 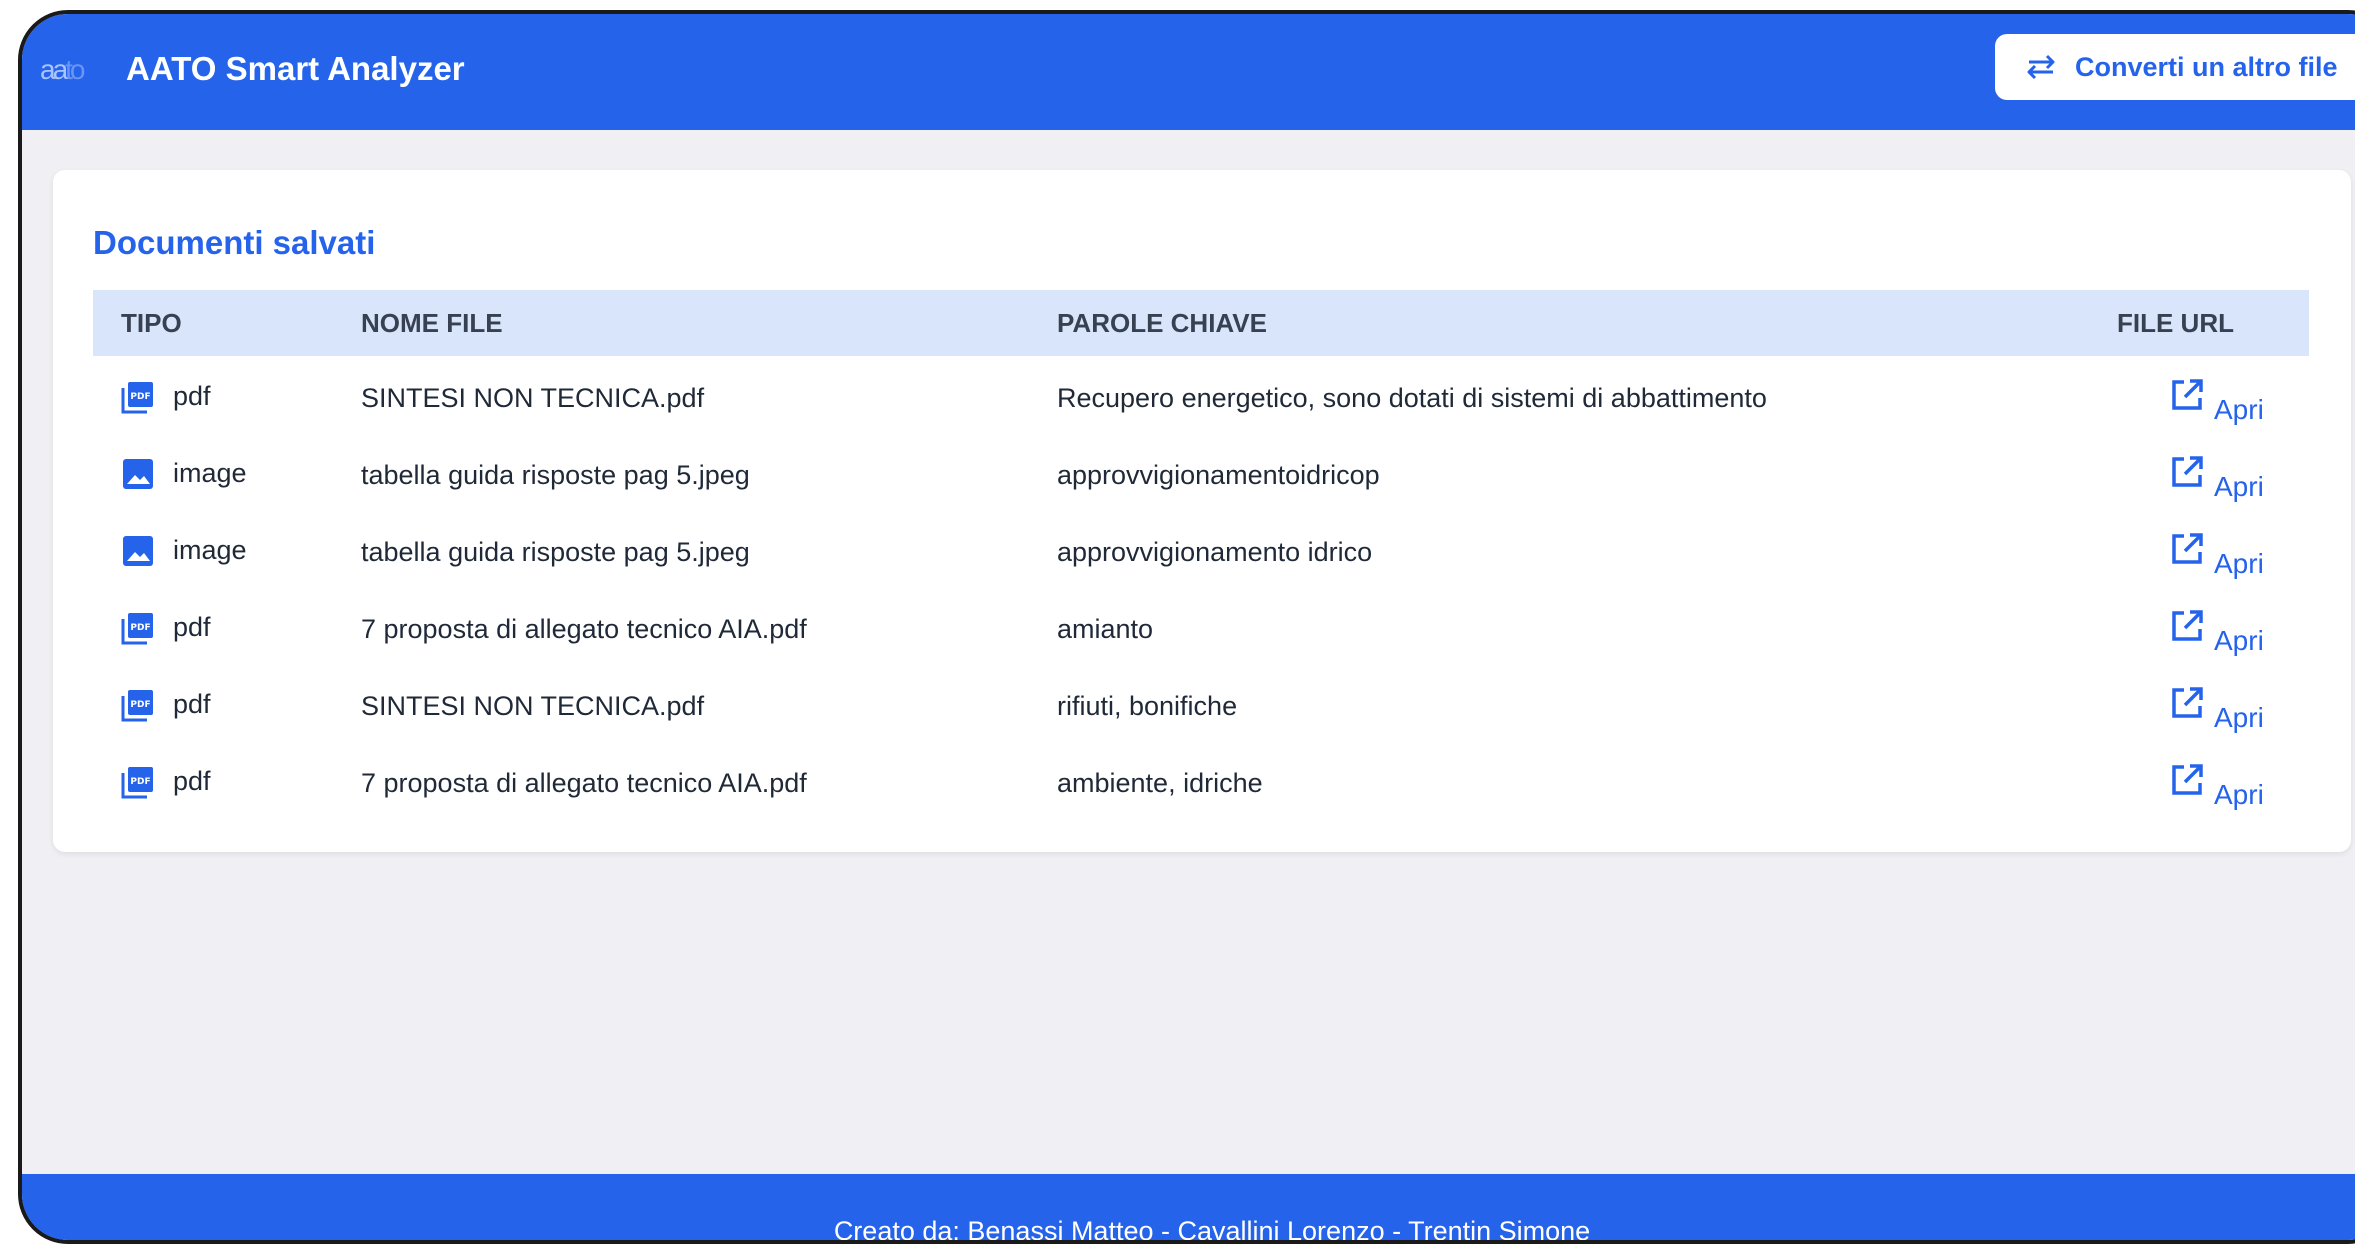 I want to click on convert-another-file-button: Converti un altro file, so click(x=2175, y=67).